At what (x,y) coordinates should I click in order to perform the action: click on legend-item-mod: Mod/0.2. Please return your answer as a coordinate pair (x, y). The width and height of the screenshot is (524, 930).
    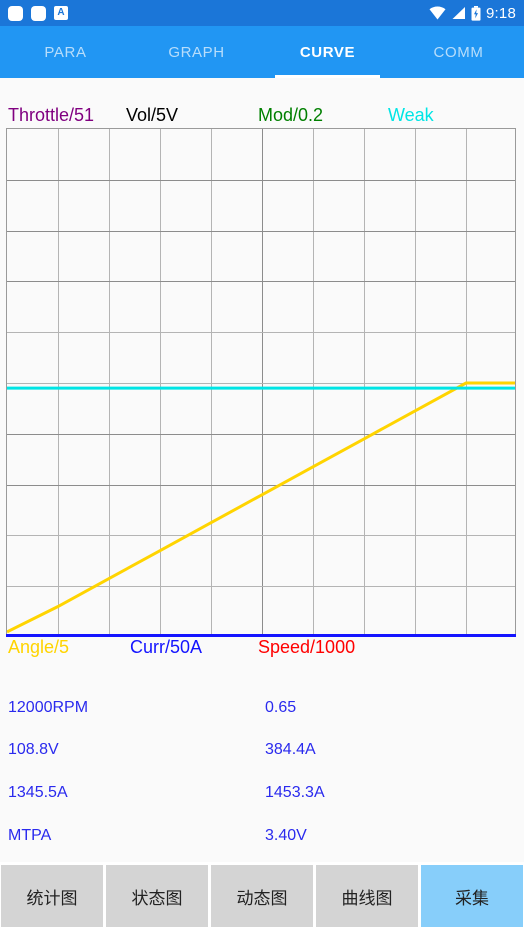
    Looking at the image, I should click on (291, 115).